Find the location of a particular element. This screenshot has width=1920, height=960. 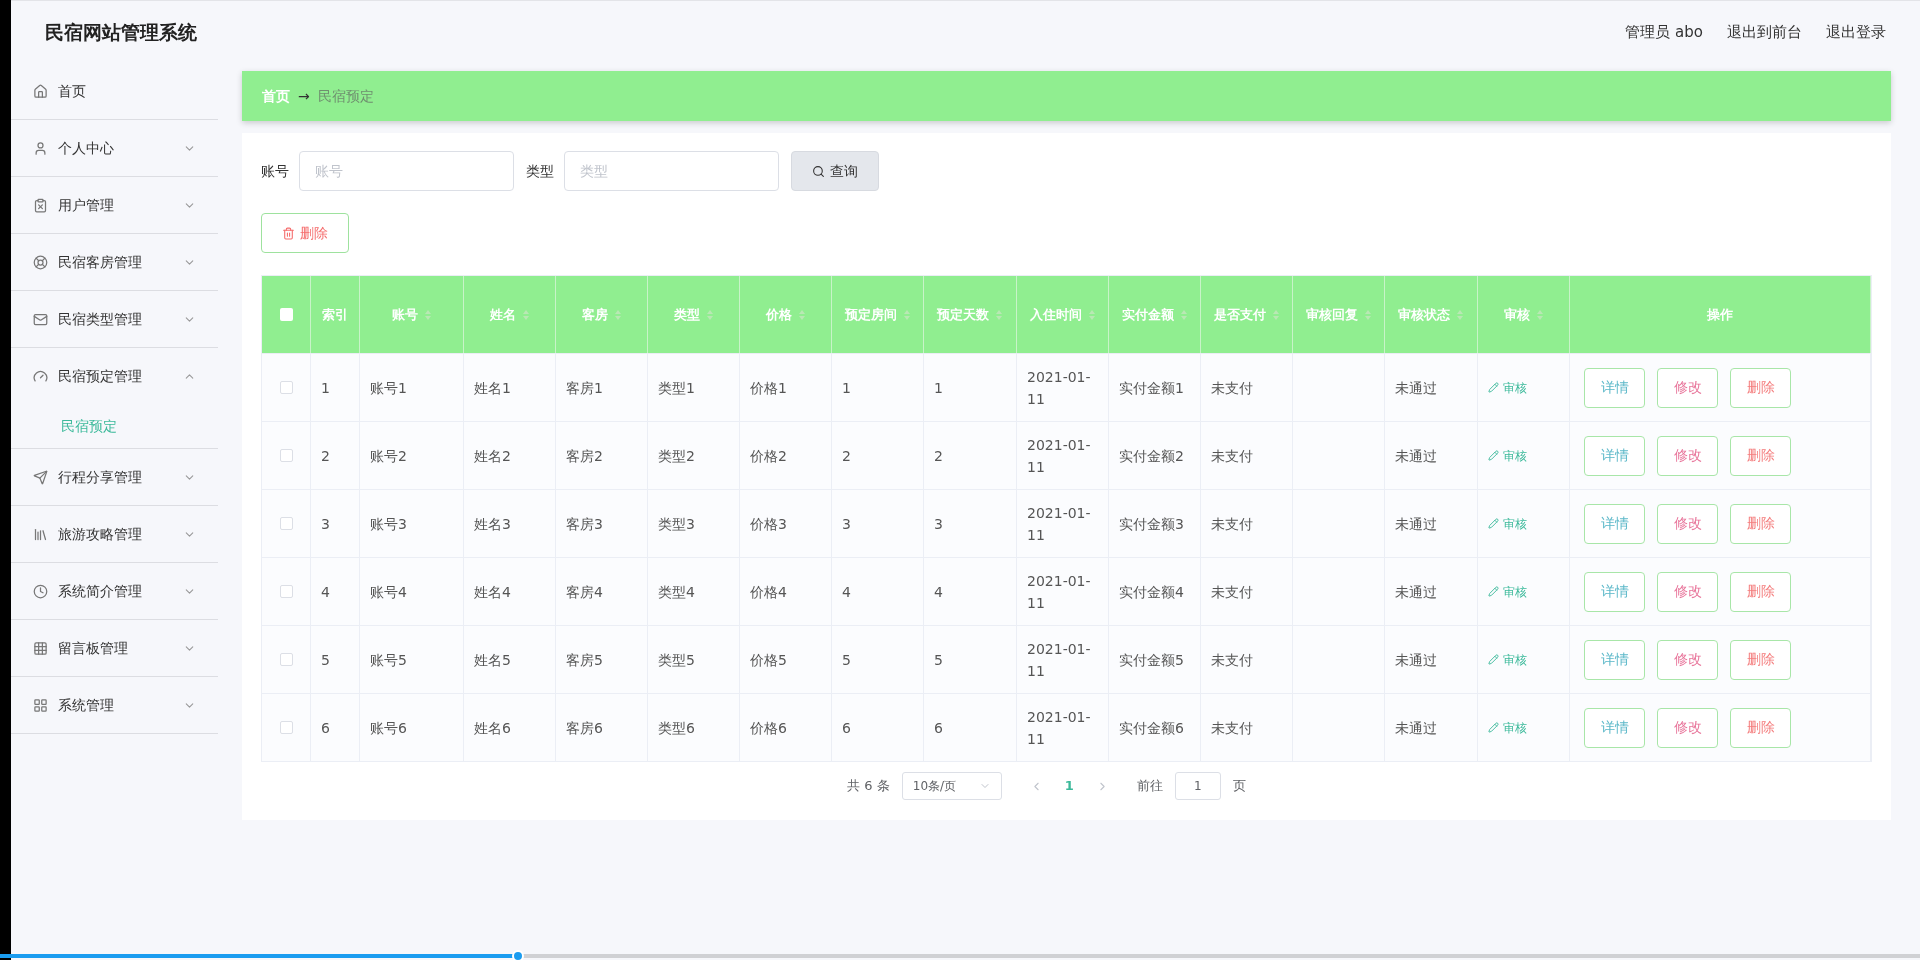

sidebar-item: 系统简介管理 is located at coordinates (114, 591).